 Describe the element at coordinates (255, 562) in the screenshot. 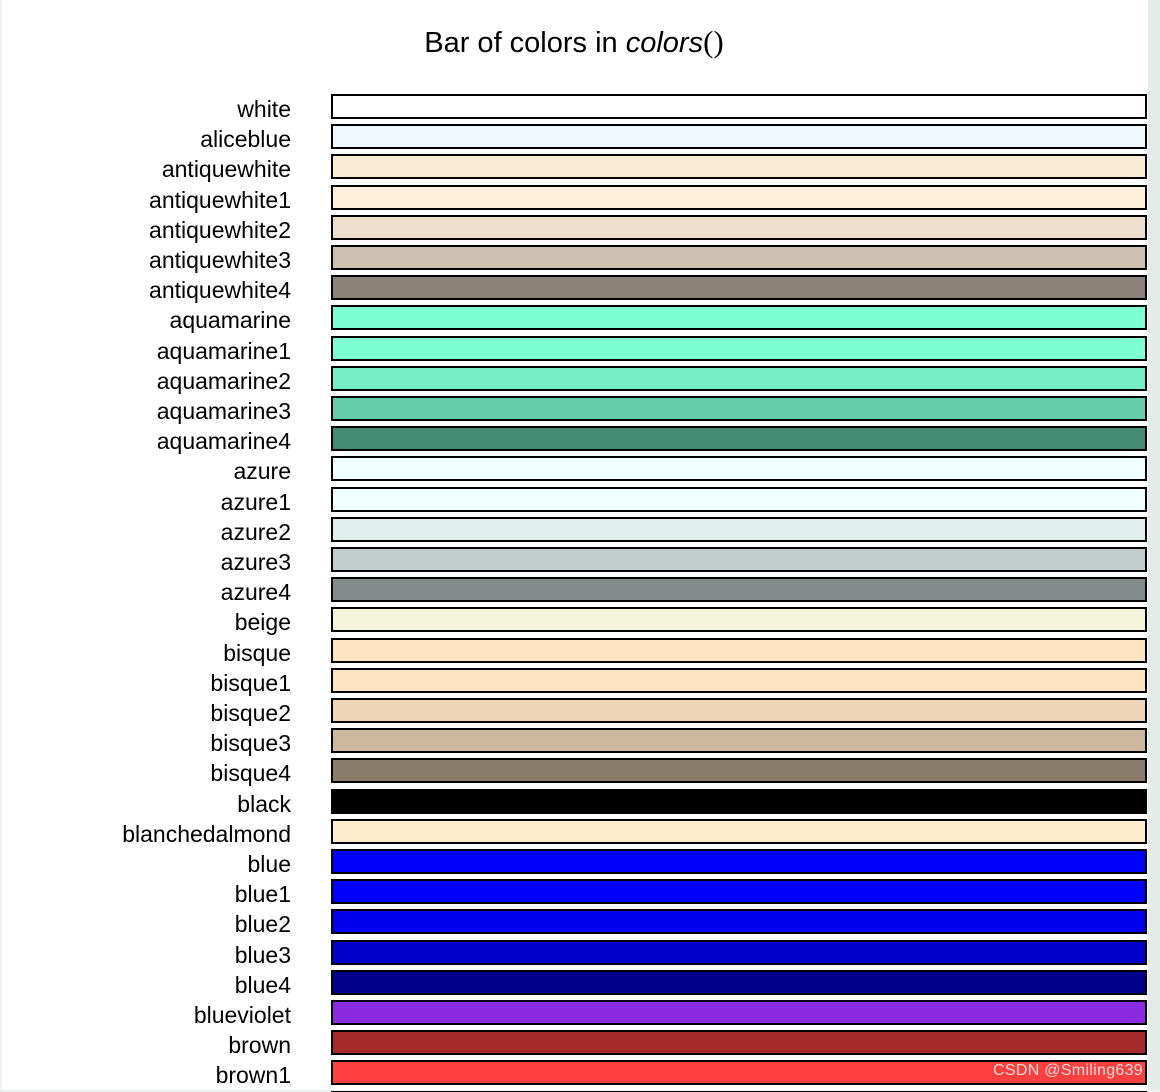

I see `bar-label: azure3` at that location.